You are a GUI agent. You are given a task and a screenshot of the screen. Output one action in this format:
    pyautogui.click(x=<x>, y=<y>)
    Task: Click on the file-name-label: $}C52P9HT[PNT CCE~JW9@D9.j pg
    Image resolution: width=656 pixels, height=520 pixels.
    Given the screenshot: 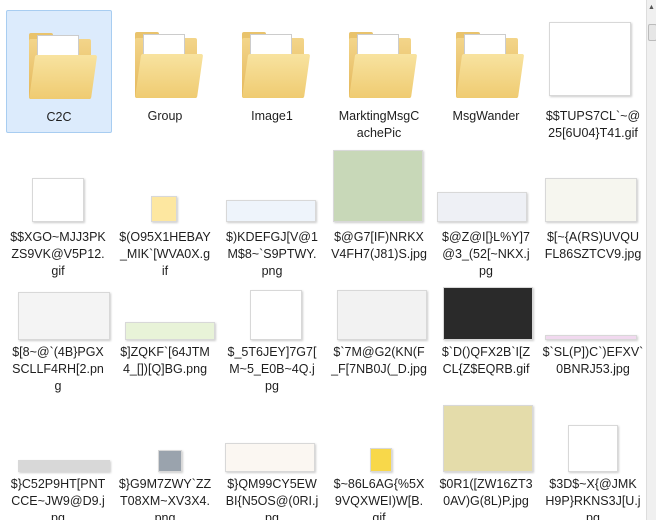 What is the action you would take?
    pyautogui.click(x=58, y=498)
    